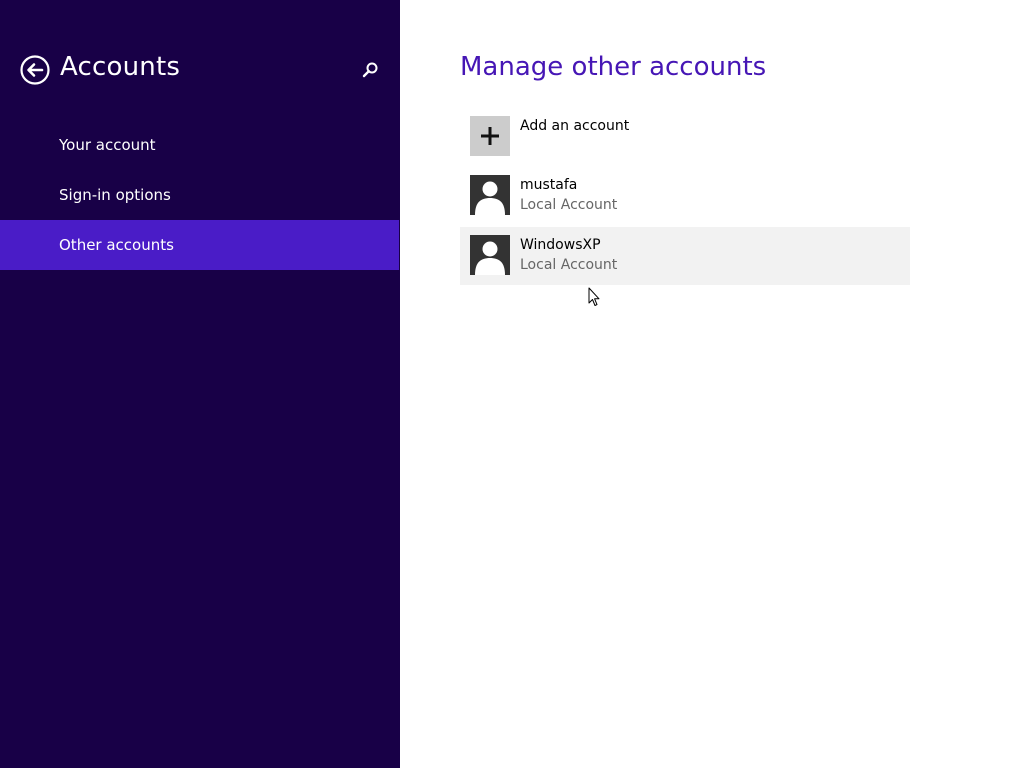 Image resolution: width=1024 pixels, height=768 pixels. What do you see at coordinates (120, 67) in the screenshot?
I see `sidebar-title: Accounts` at bounding box center [120, 67].